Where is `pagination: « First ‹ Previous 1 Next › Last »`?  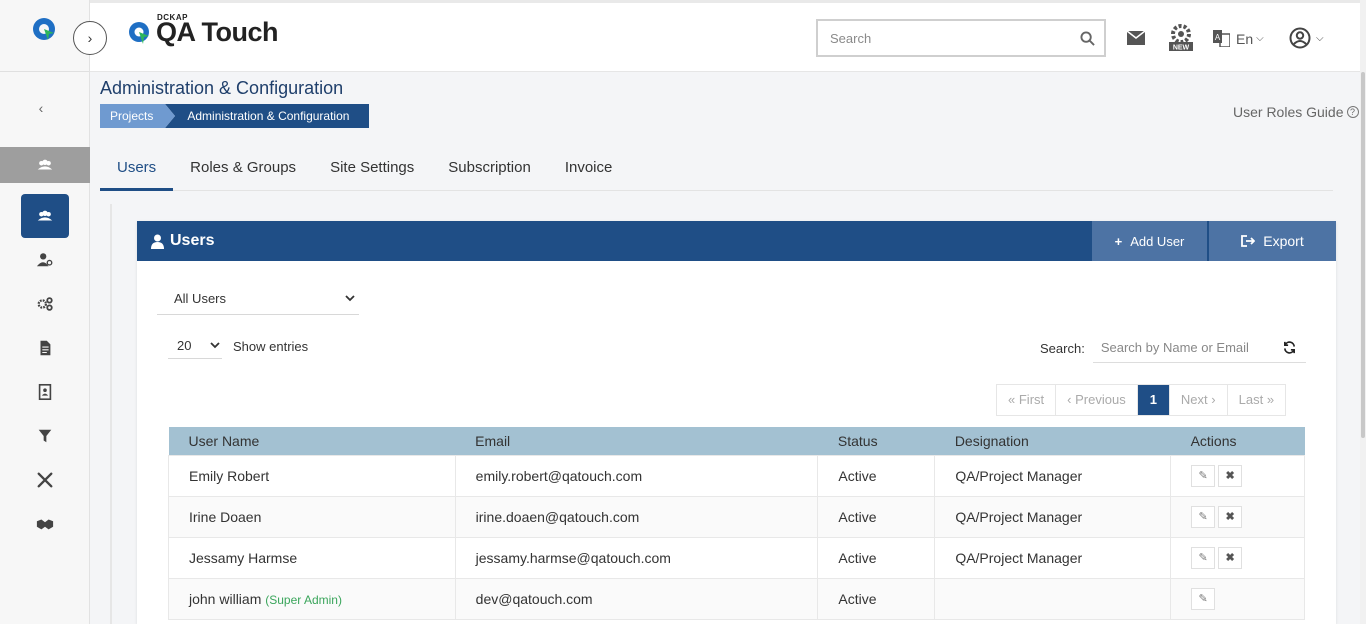 pagination: « First ‹ Previous 1 Next › Last » is located at coordinates (1141, 400).